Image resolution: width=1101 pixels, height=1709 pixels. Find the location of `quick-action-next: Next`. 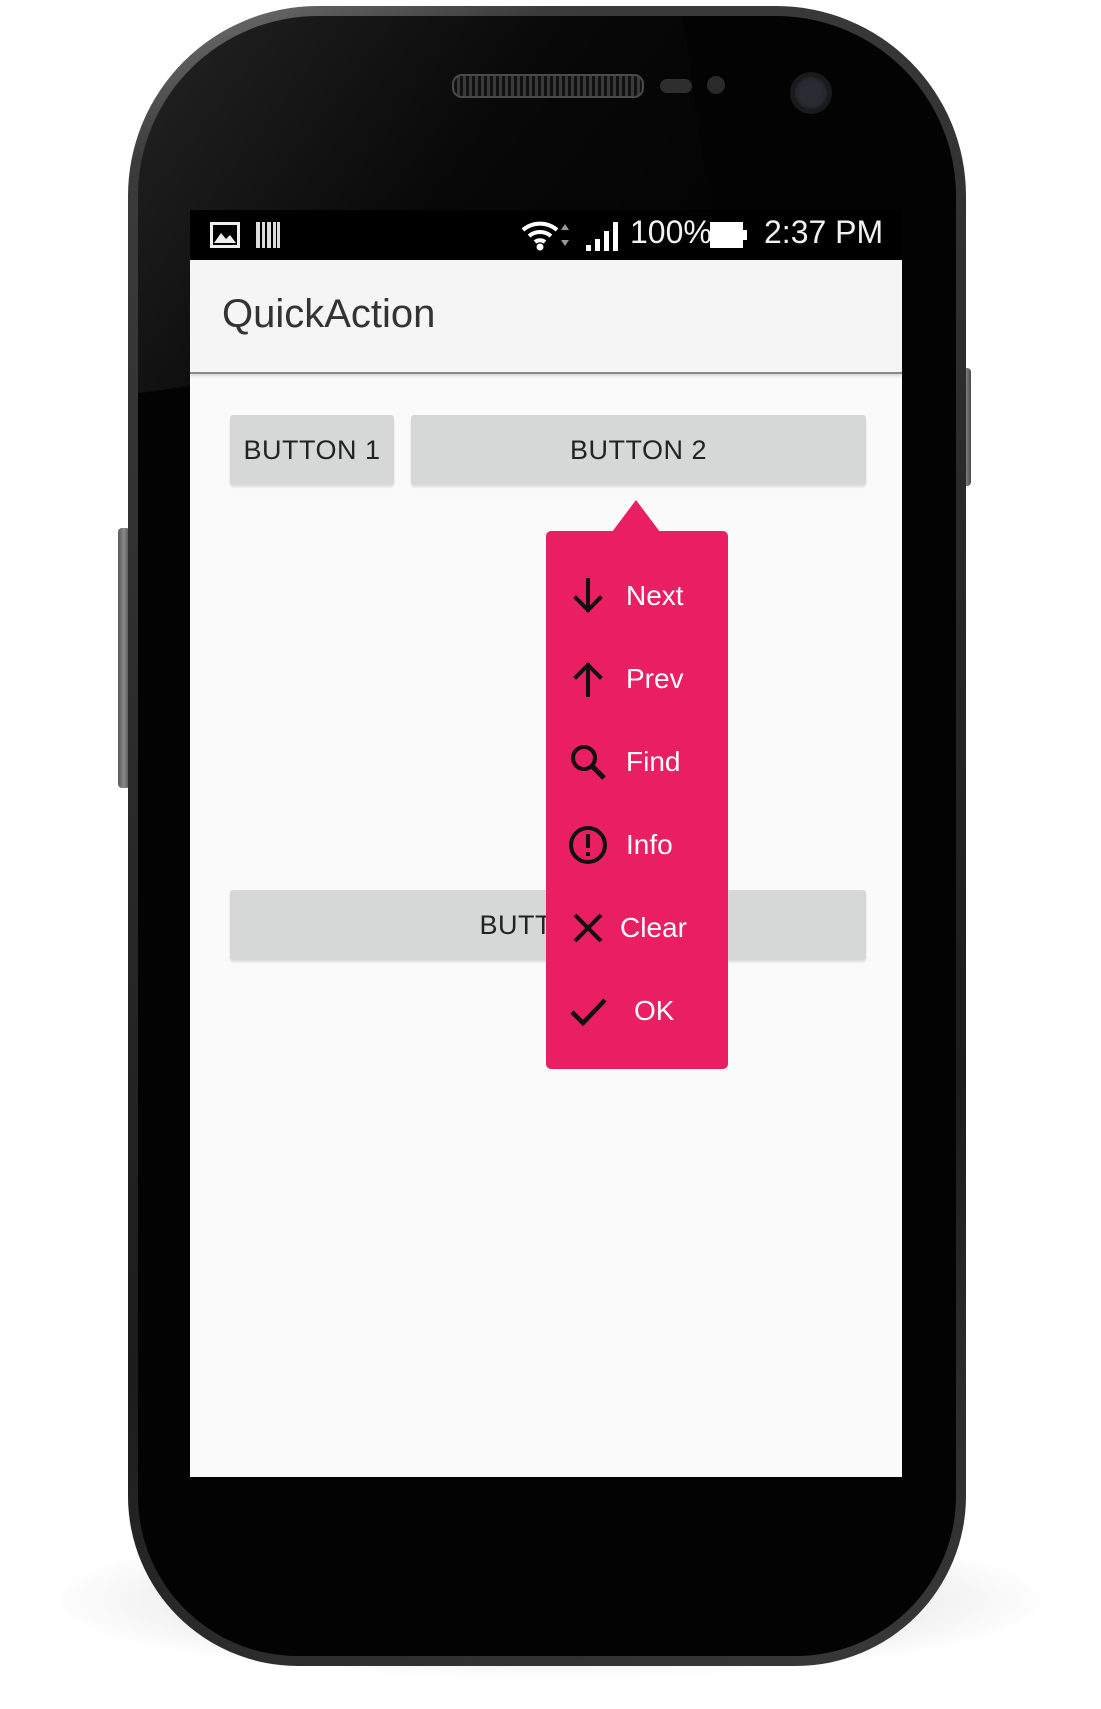

quick-action-next: Next is located at coordinates (637, 595).